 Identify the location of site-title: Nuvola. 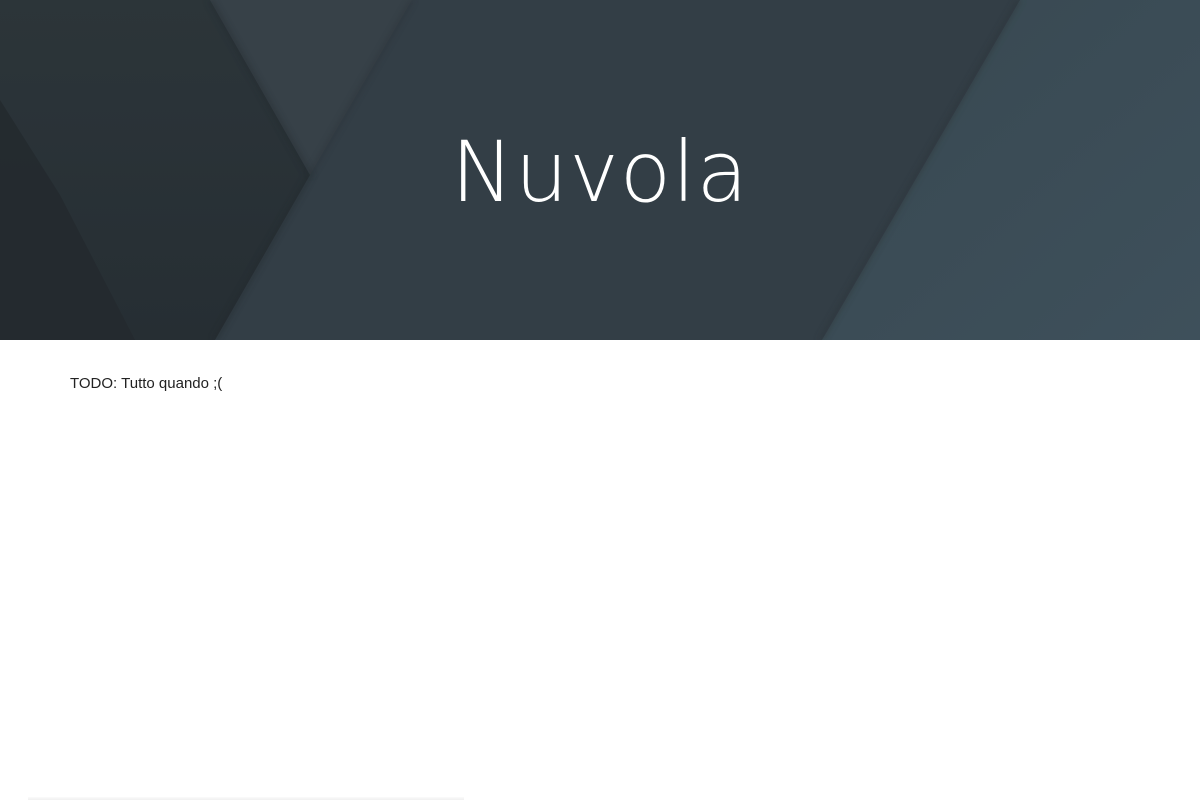
(600, 172).